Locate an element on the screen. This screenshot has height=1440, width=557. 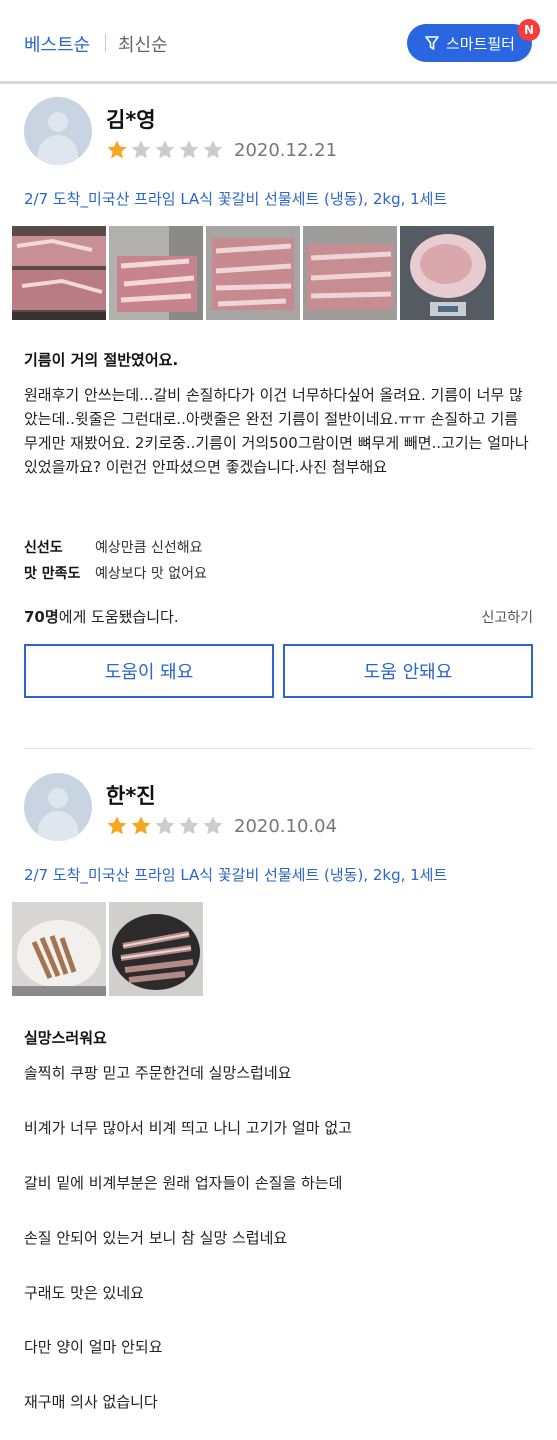
freshness-value: 예상만큼 신선해요 is located at coordinates (149, 548).